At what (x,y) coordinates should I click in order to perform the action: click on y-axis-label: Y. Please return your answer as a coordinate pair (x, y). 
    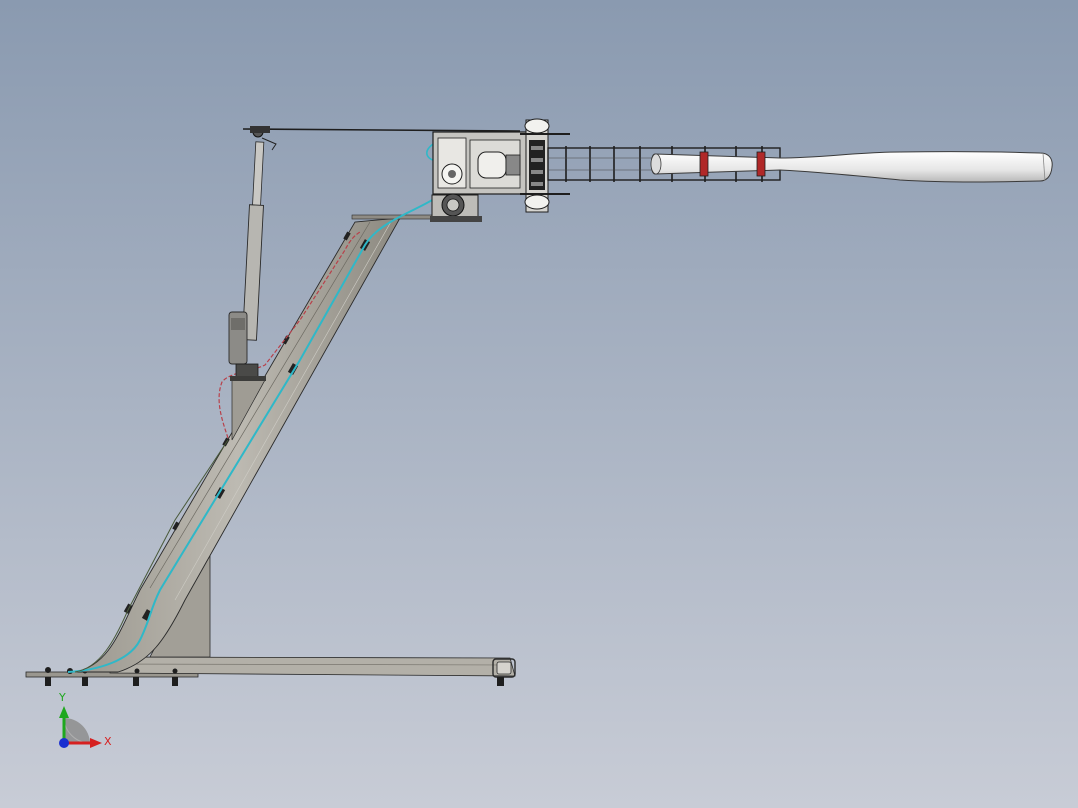
    Looking at the image, I should click on (62, 697).